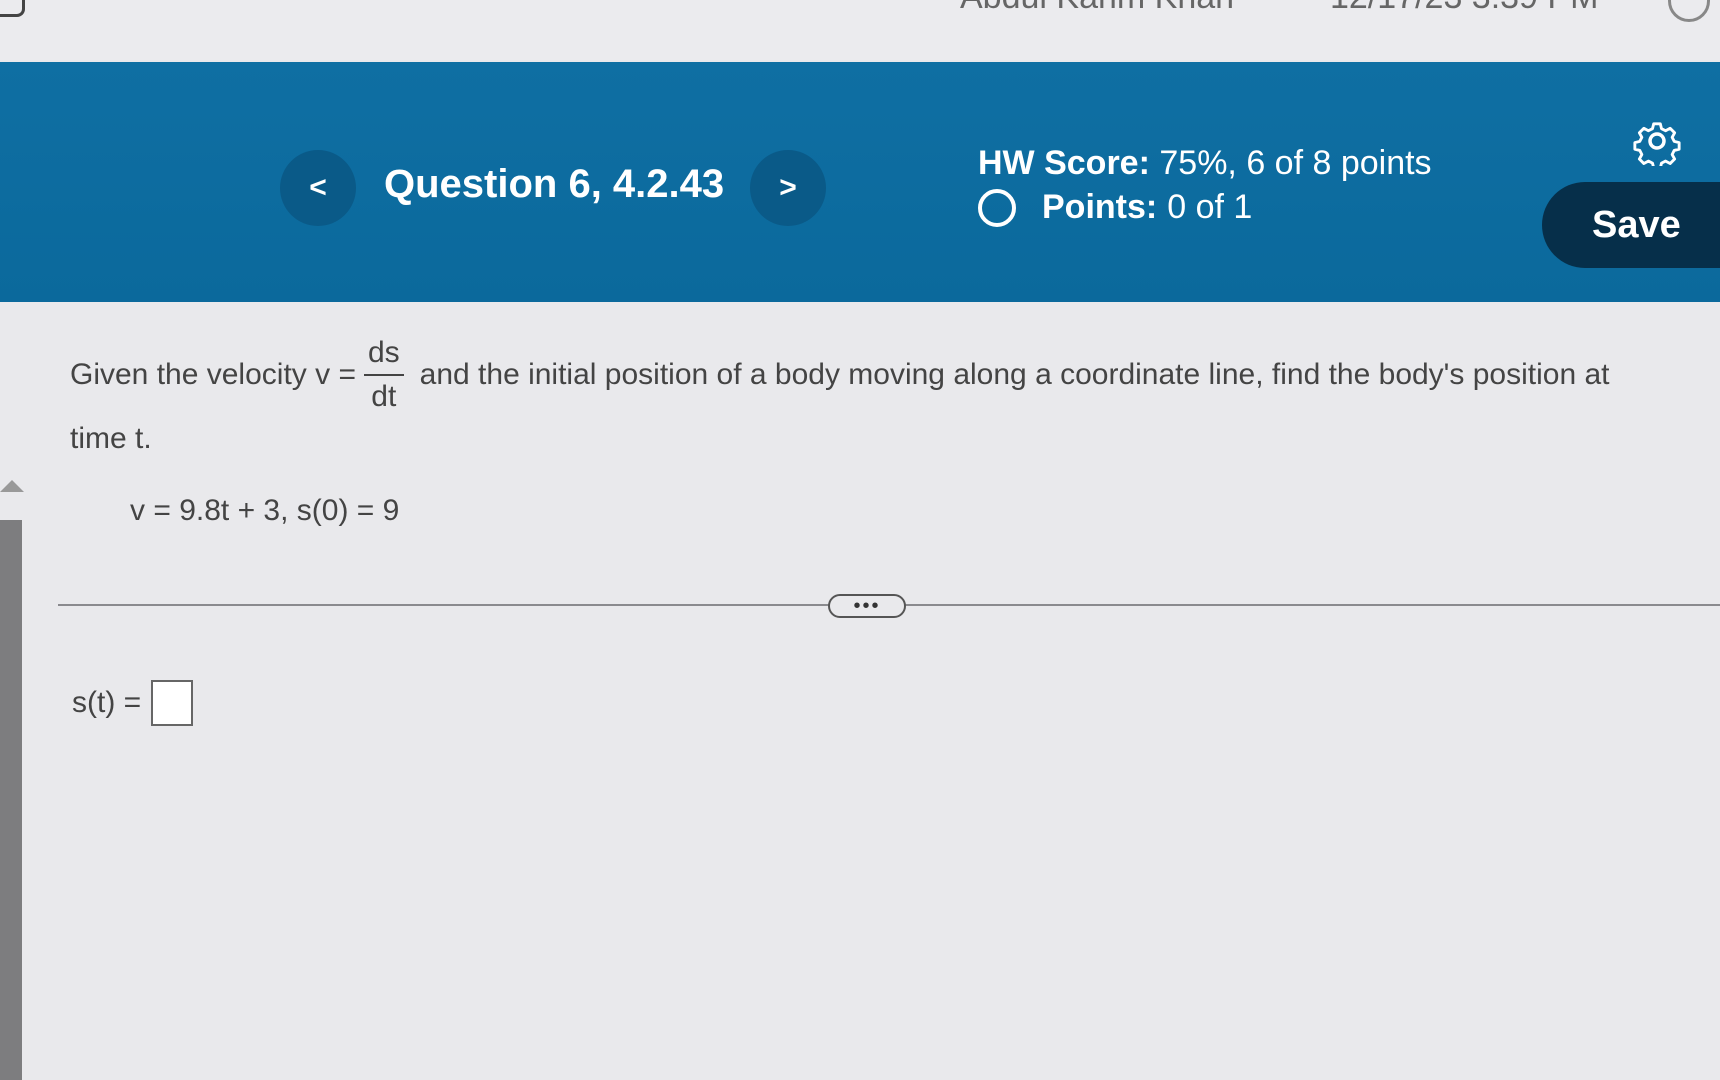  I want to click on points: Points: 0 of 1, so click(1115, 207).